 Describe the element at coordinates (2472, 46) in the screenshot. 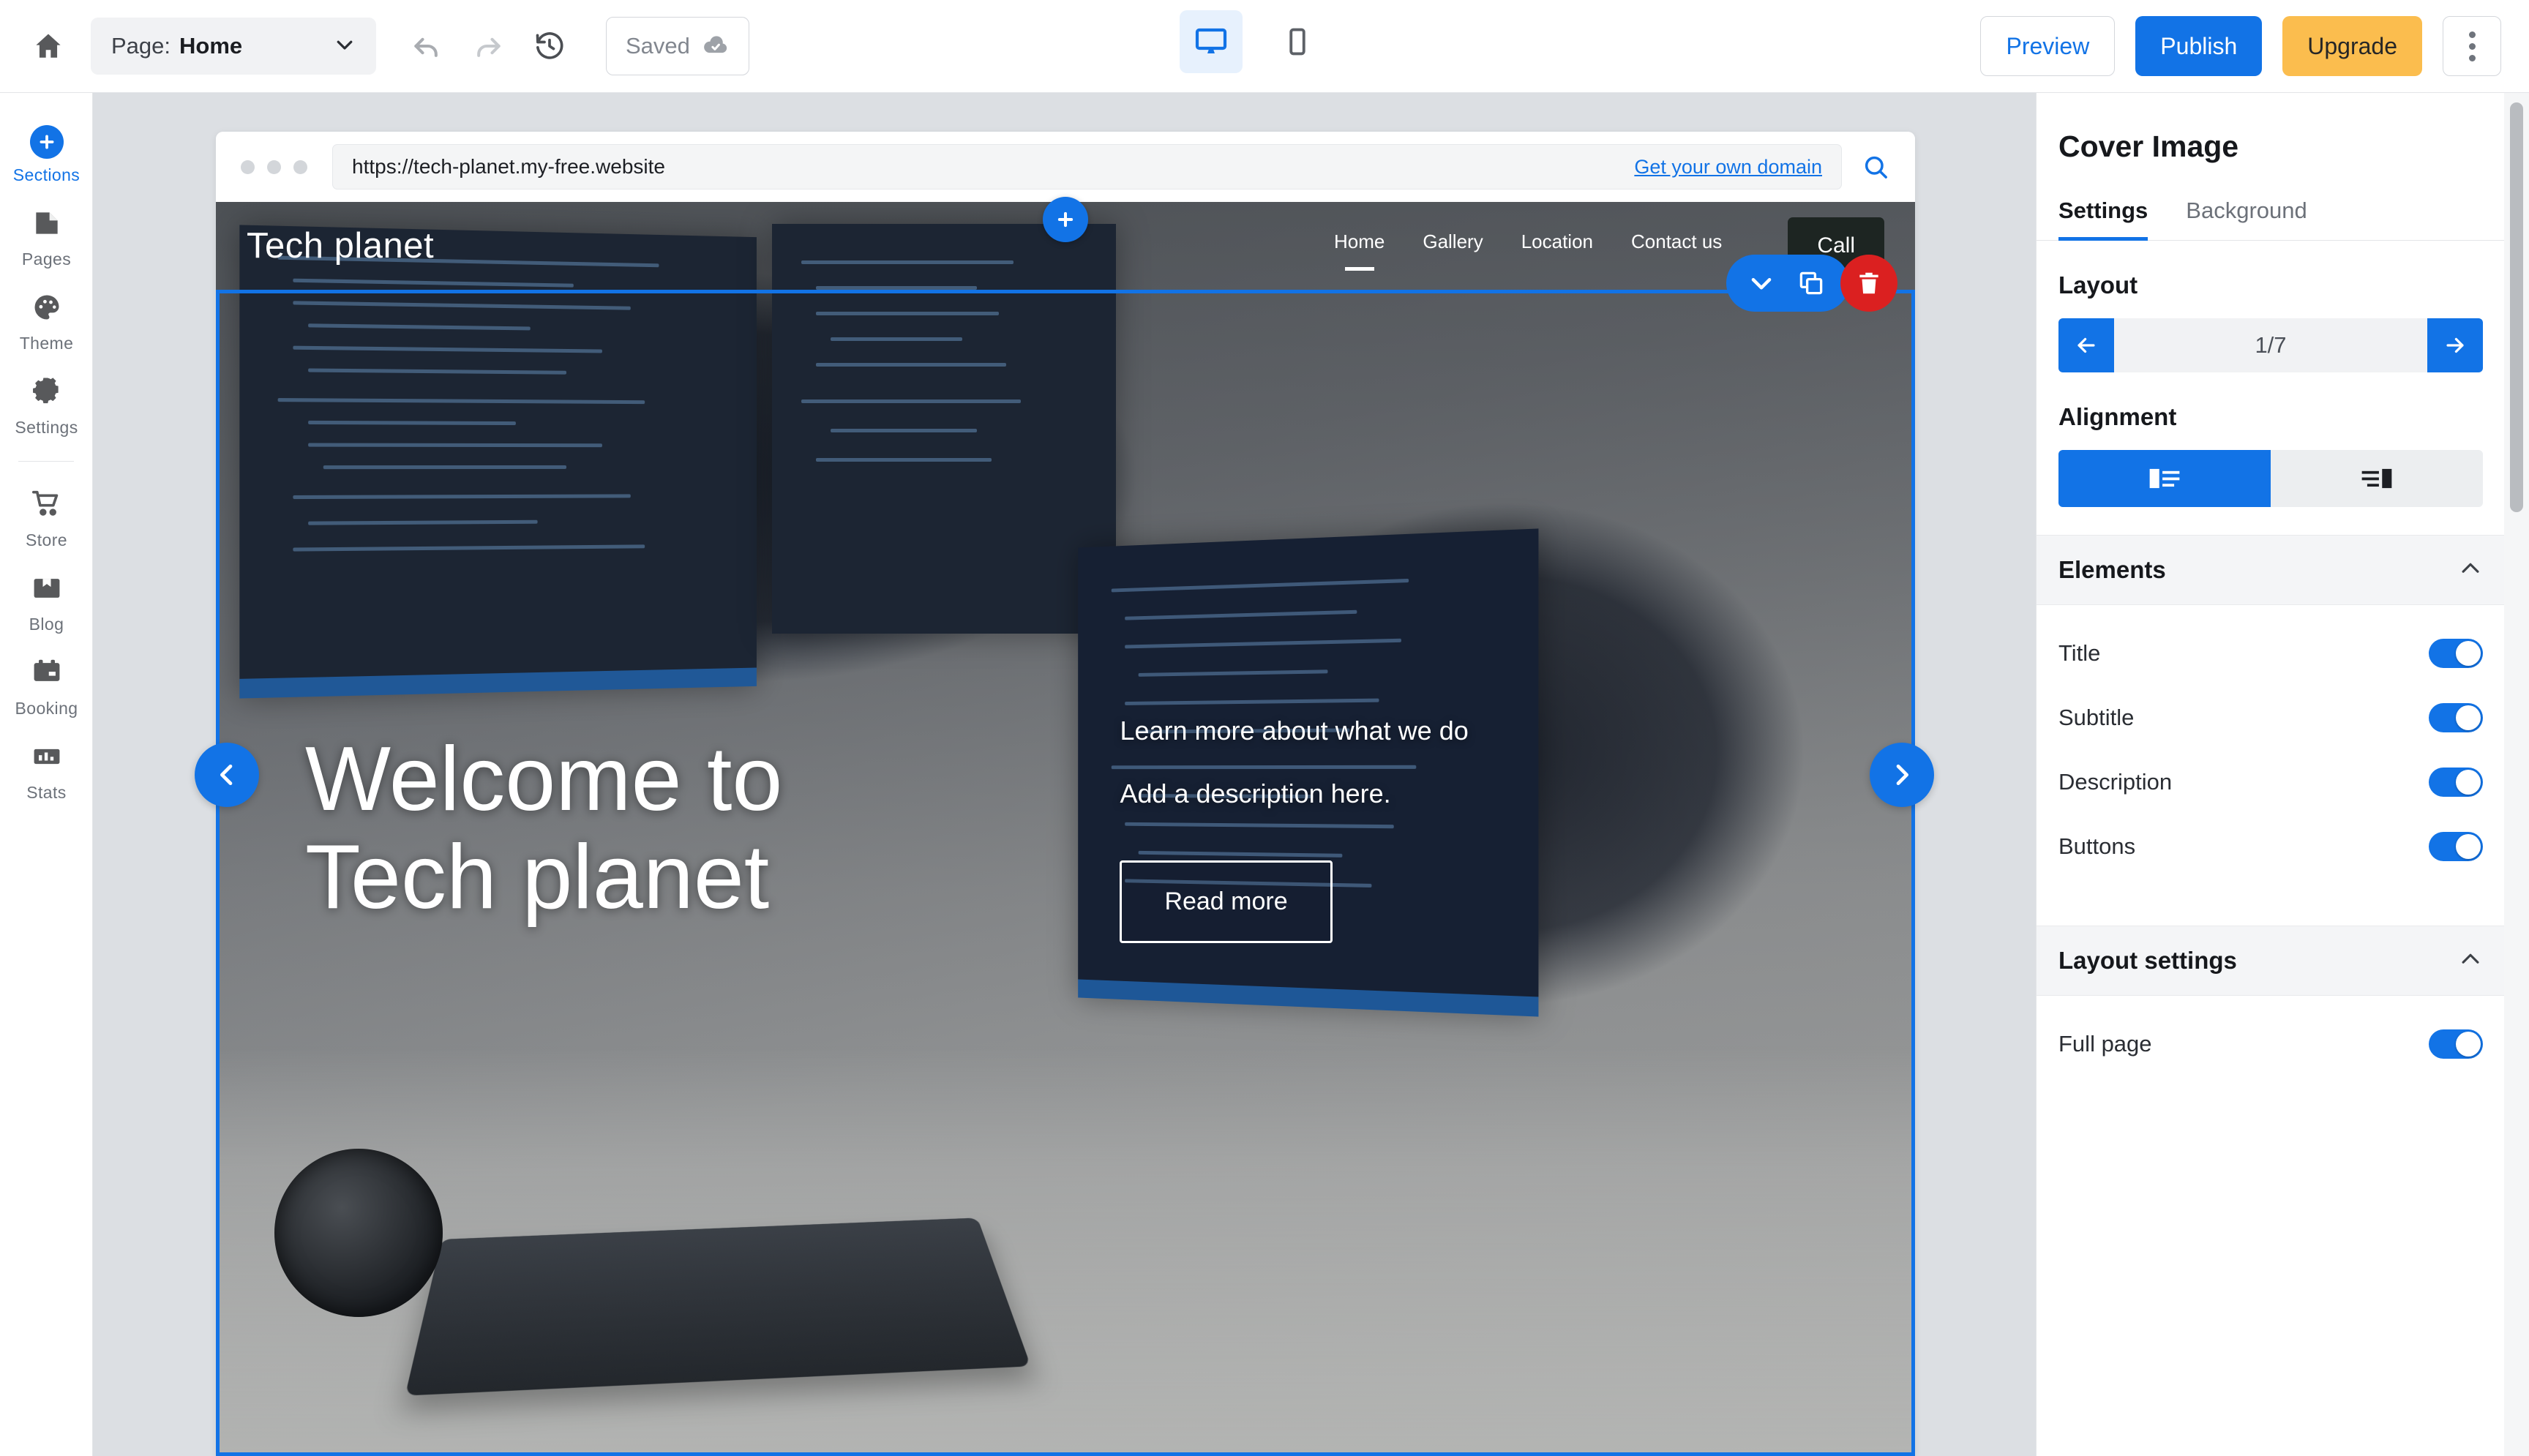

I see `more-vertical-icon` at that location.